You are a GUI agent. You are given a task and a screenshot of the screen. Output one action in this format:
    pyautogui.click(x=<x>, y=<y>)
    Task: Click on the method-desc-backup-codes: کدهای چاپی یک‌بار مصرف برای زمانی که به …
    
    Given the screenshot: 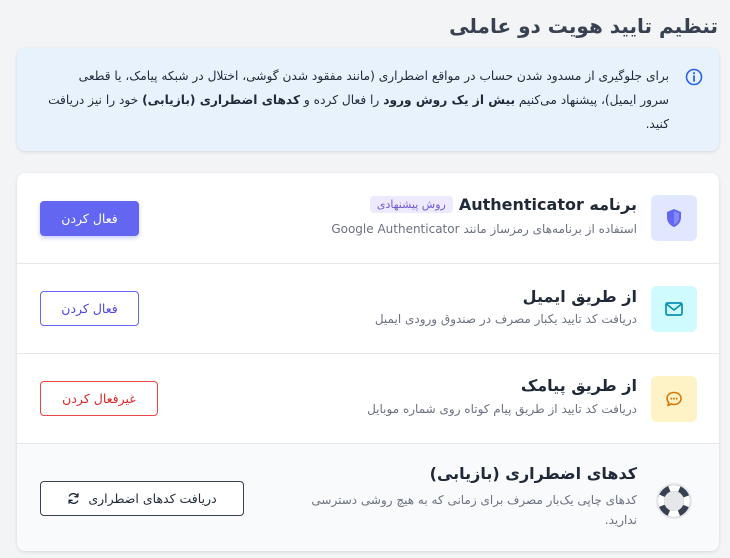 What is the action you would take?
    pyautogui.click(x=474, y=510)
    